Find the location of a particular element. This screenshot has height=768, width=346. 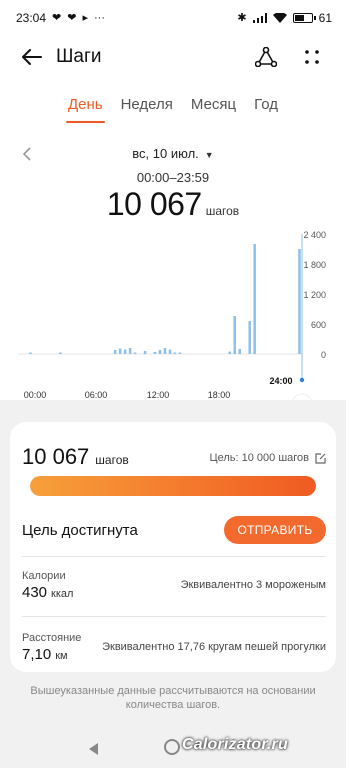

card-steps: 10 067 шагов is located at coordinates (75, 457).